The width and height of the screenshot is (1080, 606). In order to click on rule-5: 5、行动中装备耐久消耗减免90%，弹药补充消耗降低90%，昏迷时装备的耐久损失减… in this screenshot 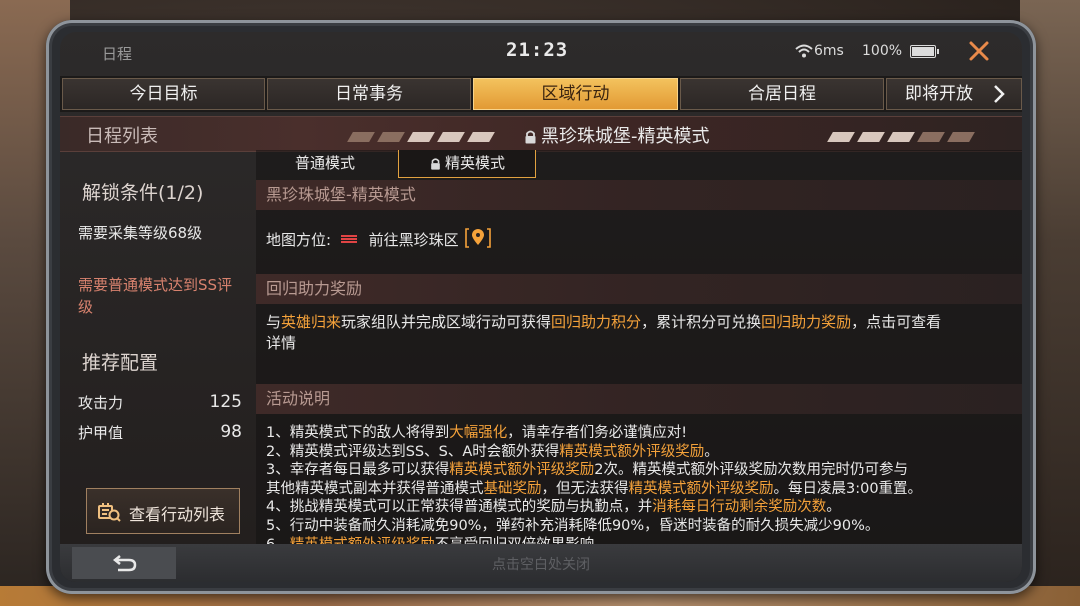, I will do `click(573, 525)`.